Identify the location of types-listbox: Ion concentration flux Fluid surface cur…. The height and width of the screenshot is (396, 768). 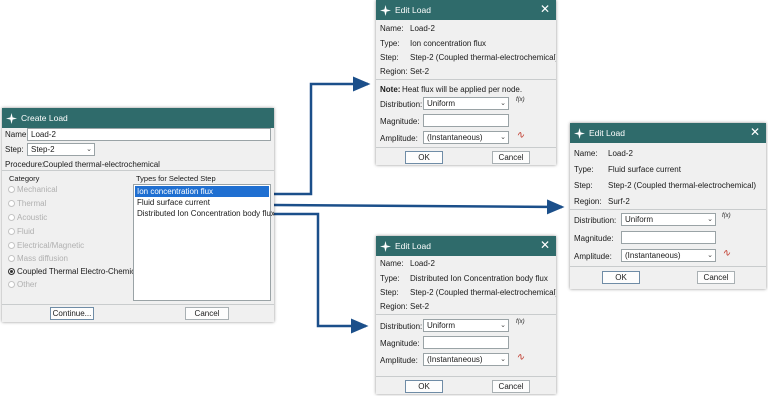
(203, 242).